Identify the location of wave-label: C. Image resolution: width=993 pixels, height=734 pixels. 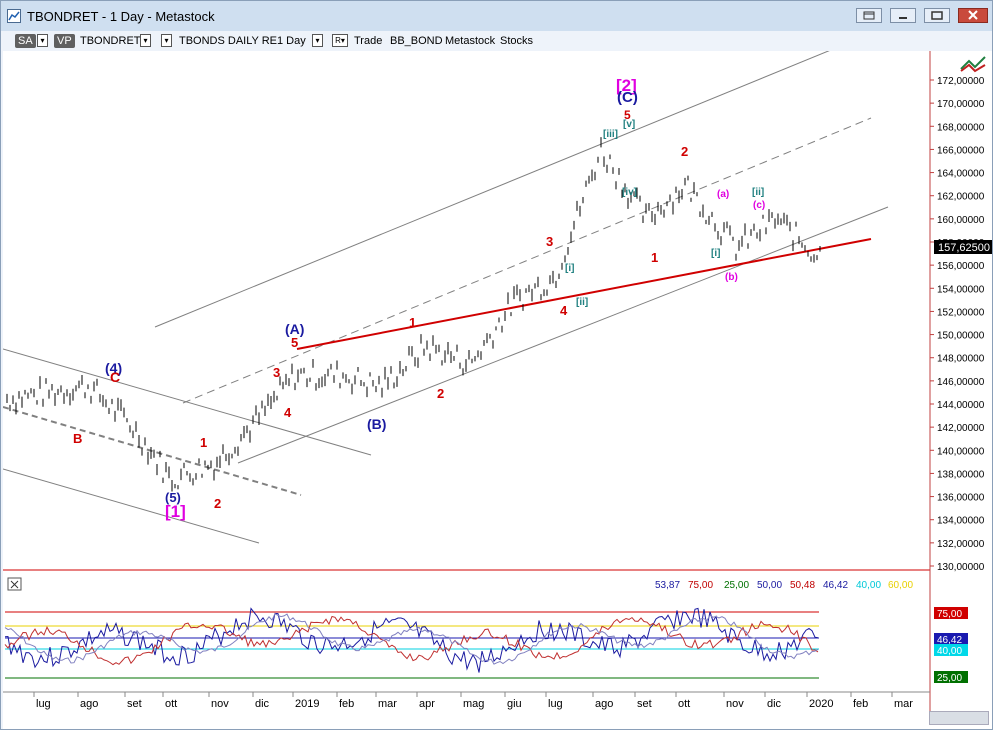
(115, 377).